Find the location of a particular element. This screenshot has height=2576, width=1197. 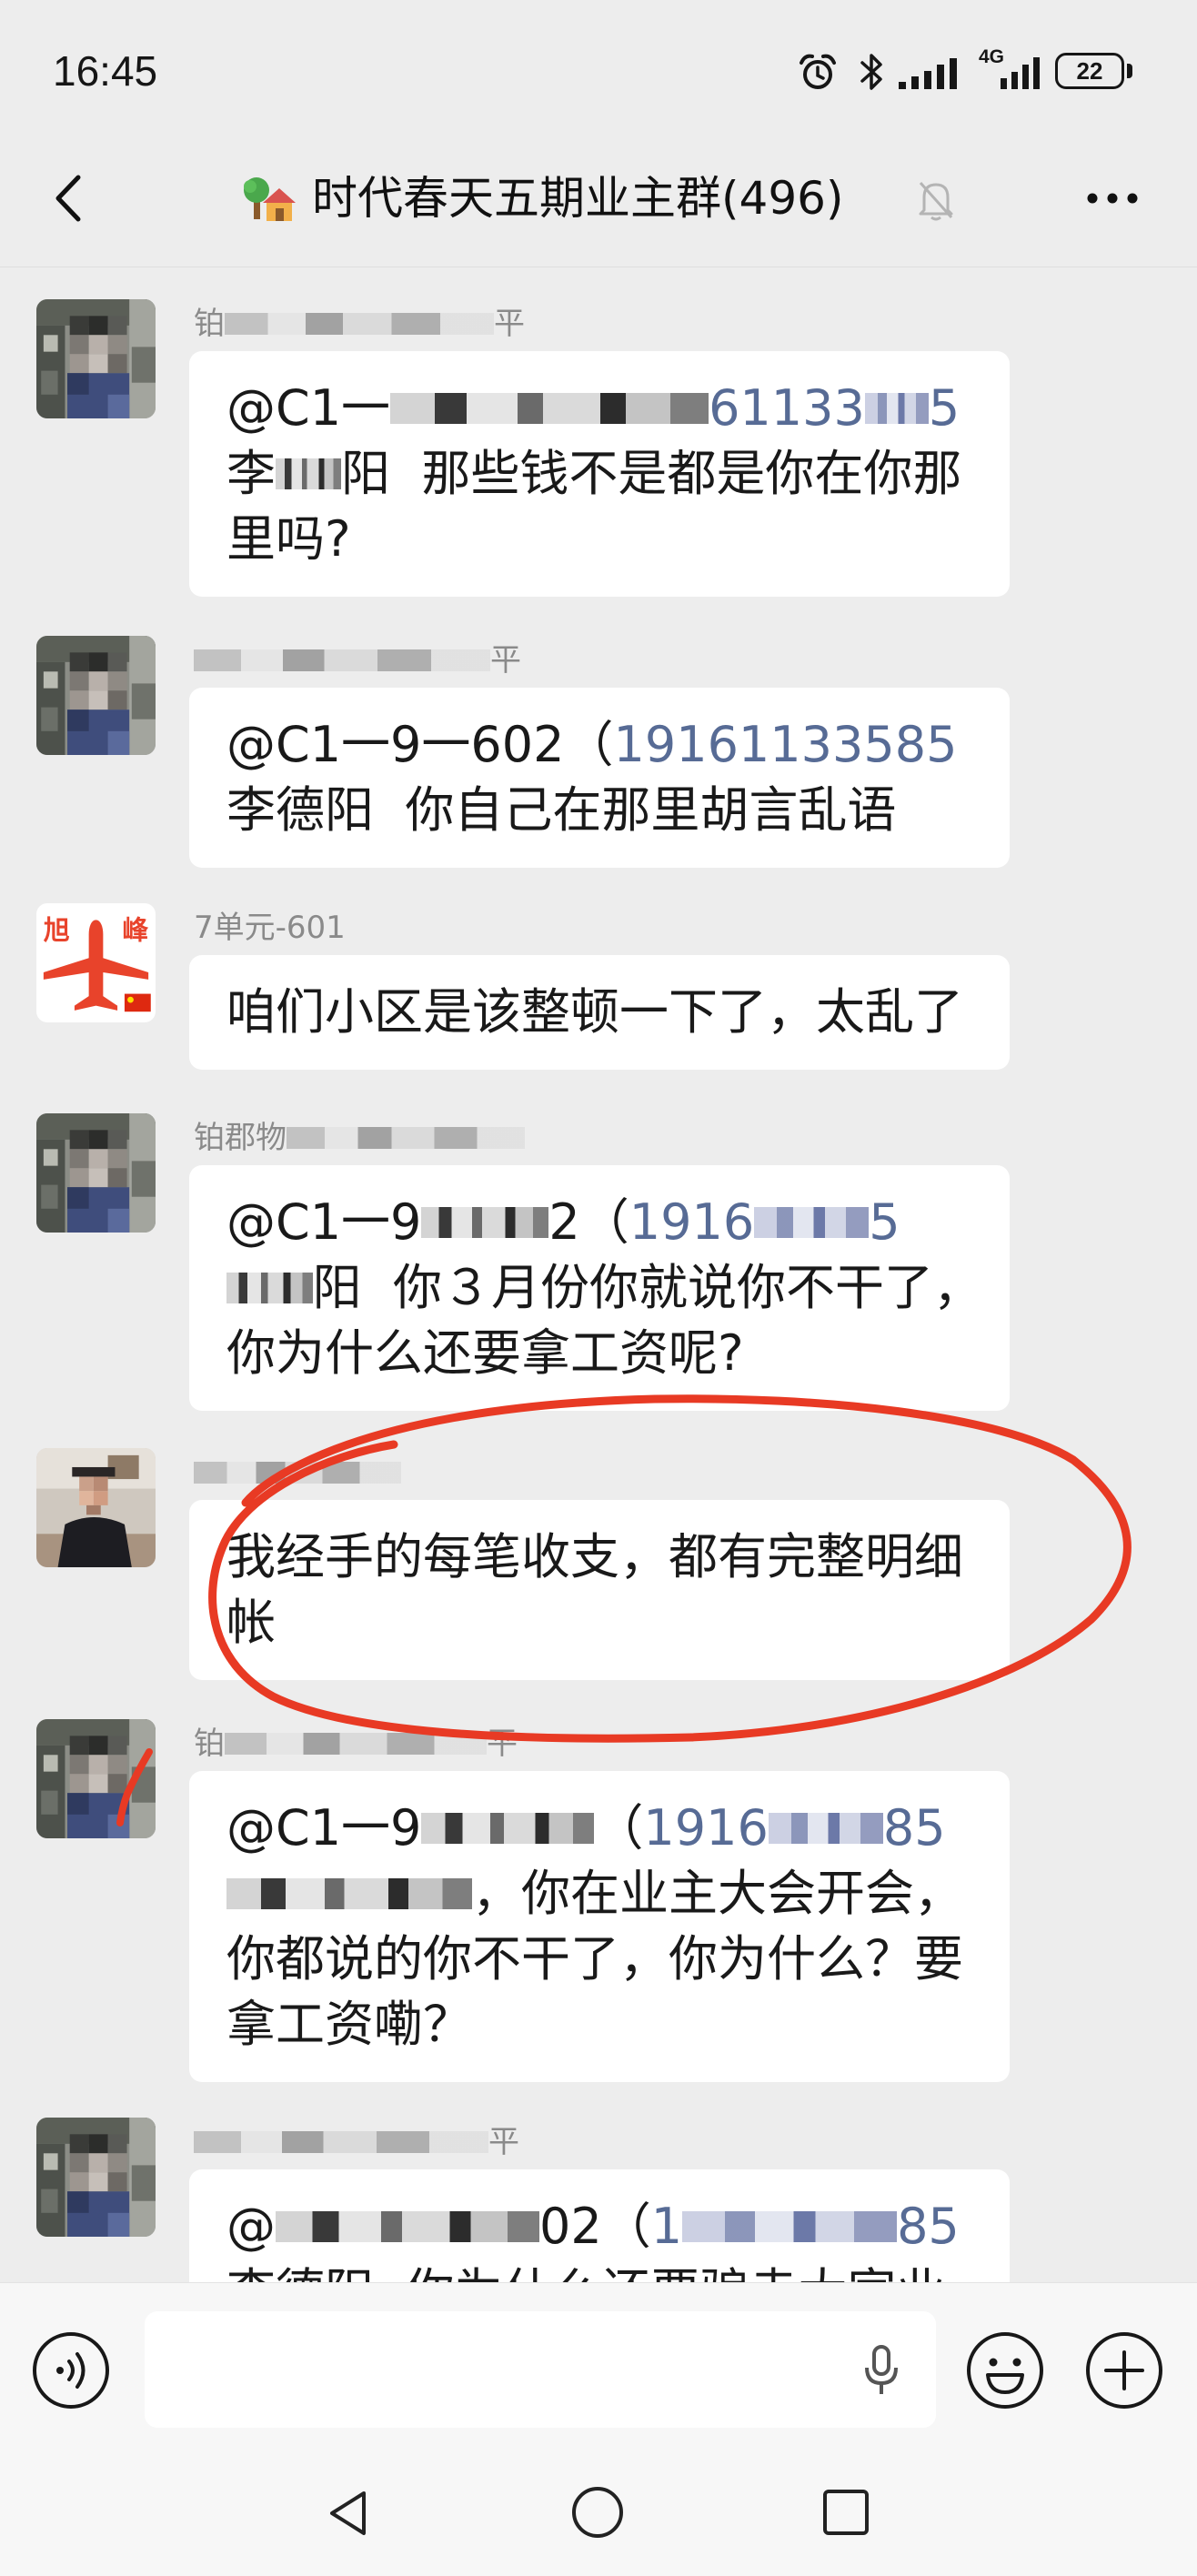

message-text: 李 is located at coordinates (251, 473).